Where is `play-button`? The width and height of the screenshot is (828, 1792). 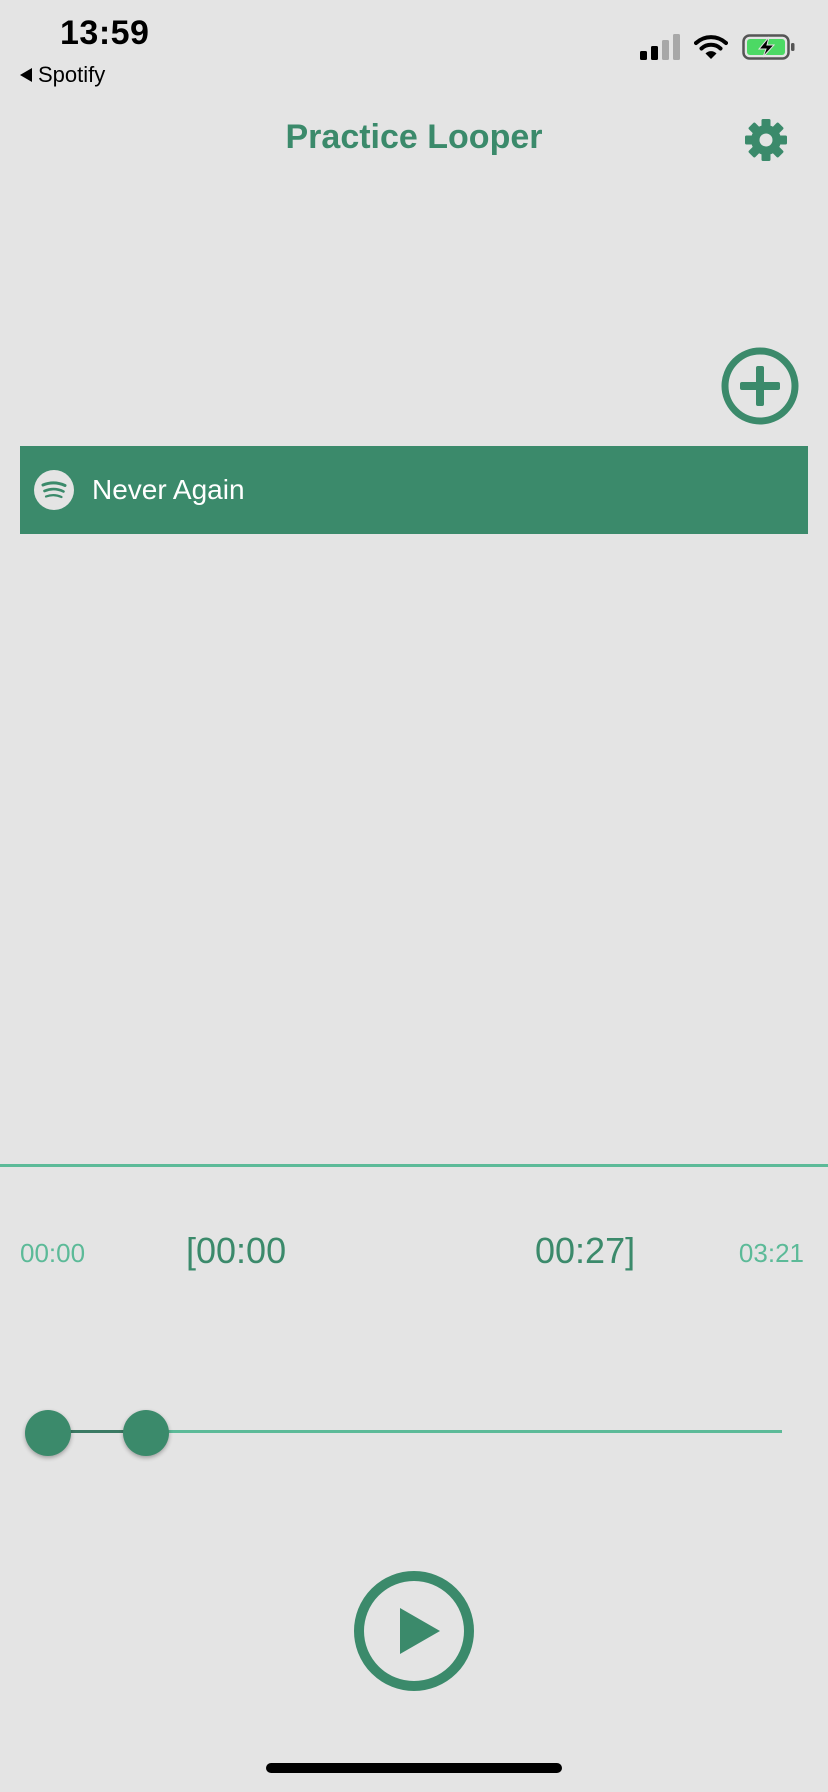 play-button is located at coordinates (414, 1631).